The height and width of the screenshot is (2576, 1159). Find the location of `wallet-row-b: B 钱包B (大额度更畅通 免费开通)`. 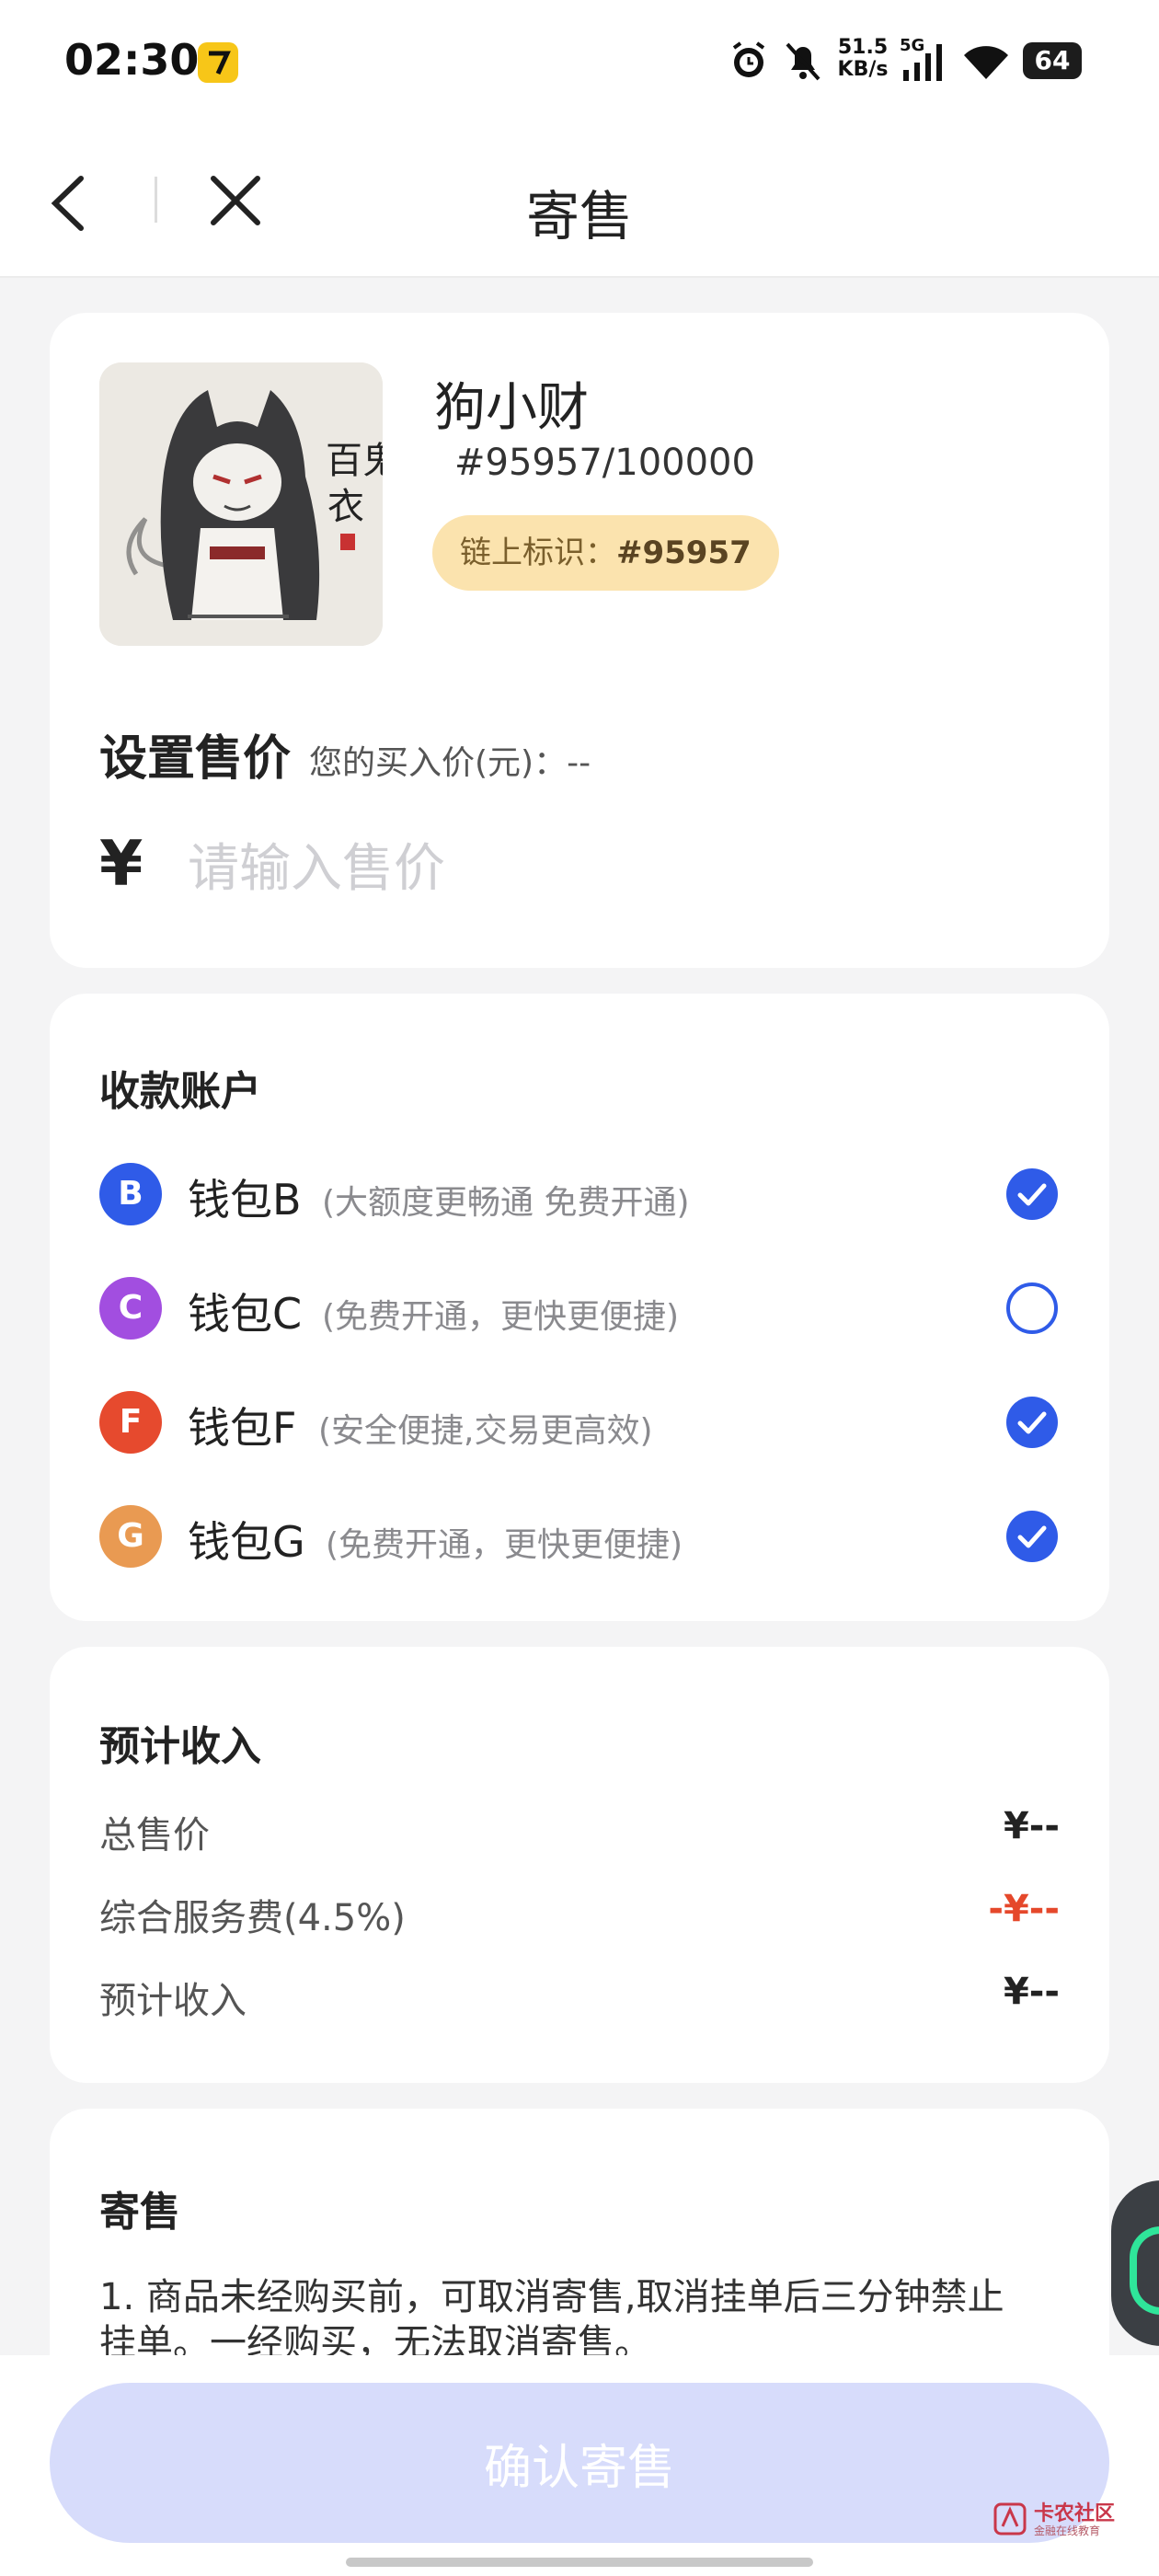

wallet-row-b: B 钱包B (大额度更畅通 免费开通) is located at coordinates (579, 1194).